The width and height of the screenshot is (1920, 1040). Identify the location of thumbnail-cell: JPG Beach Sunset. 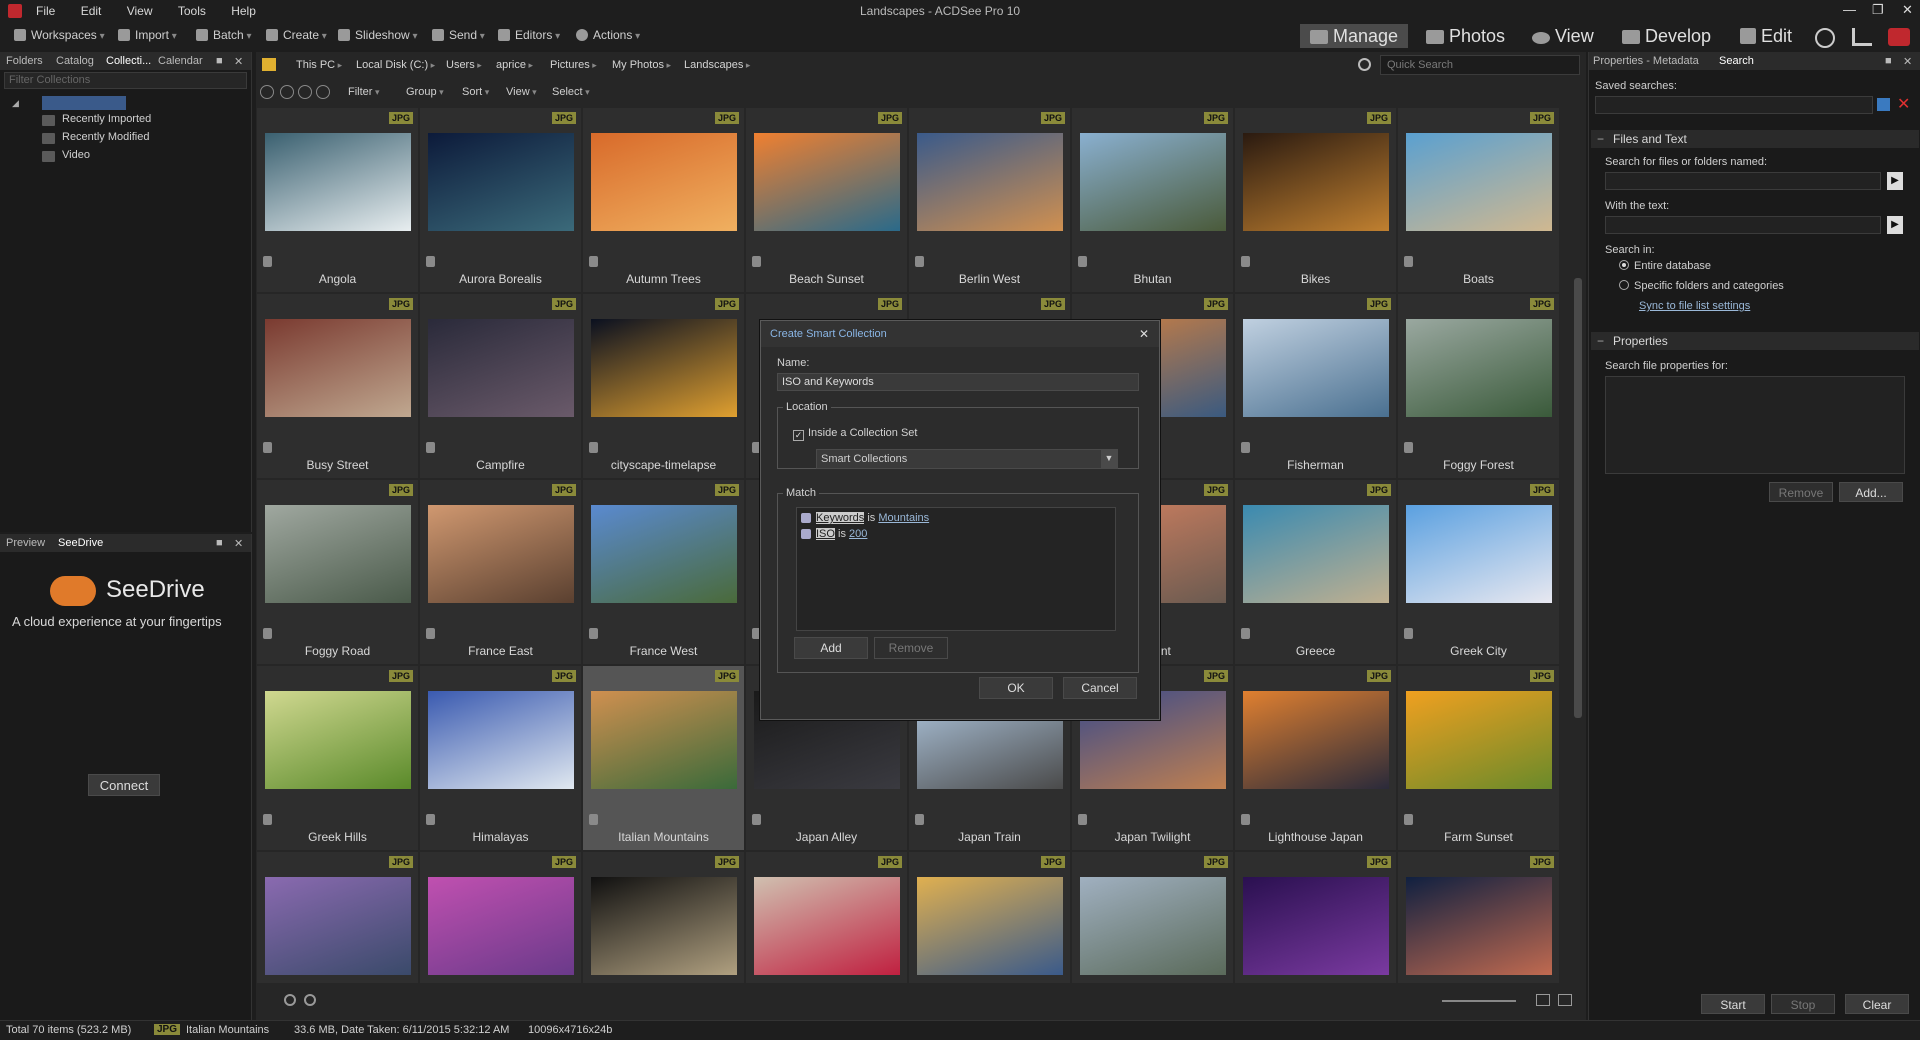
(826, 200).